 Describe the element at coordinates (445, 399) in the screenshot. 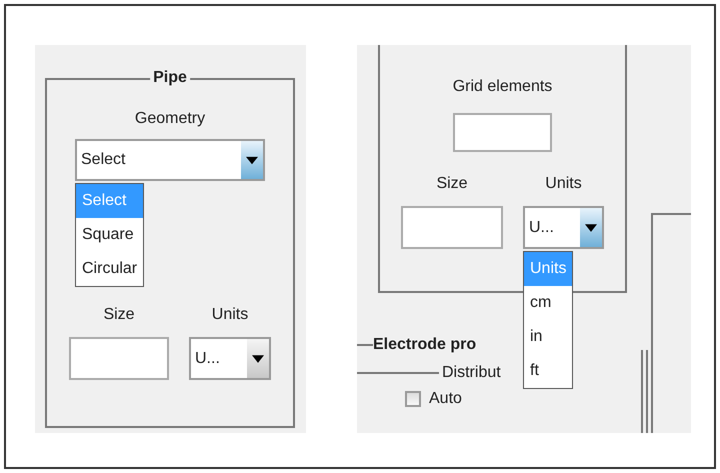

I see `checkbox-label: Auto` at that location.